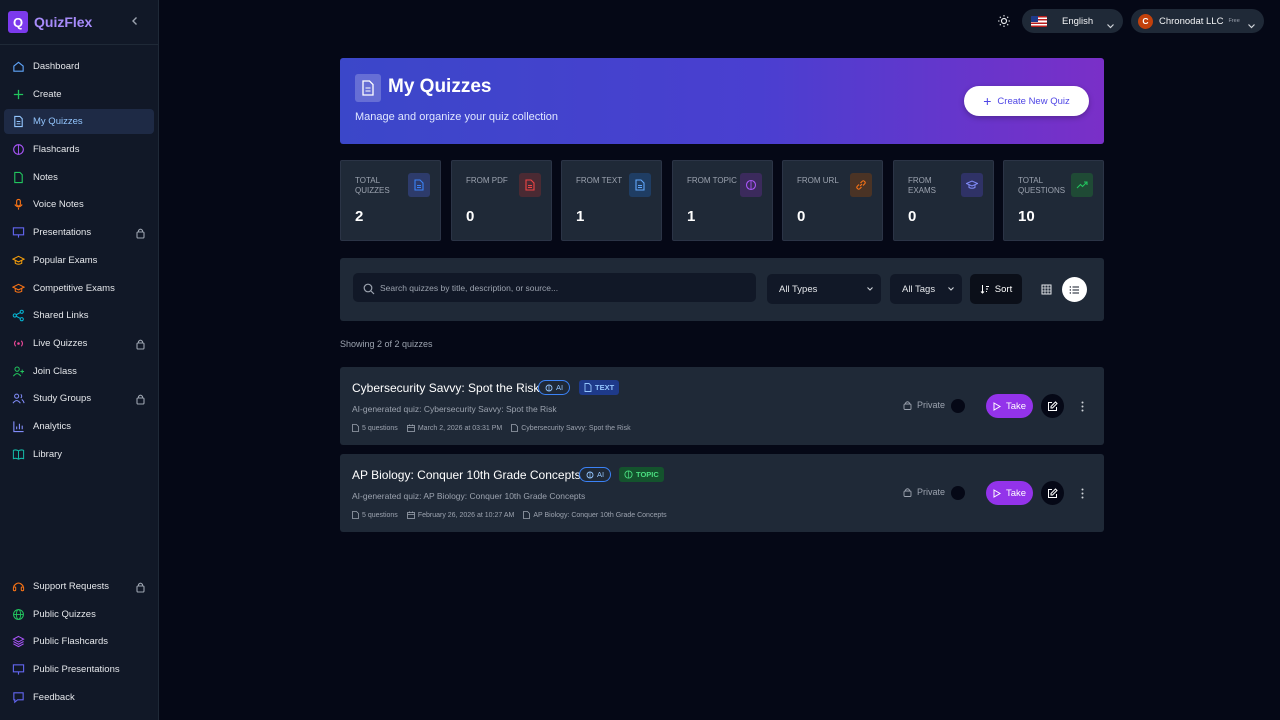  I want to click on sidebar-item-label: My Quizzes, so click(58, 122).